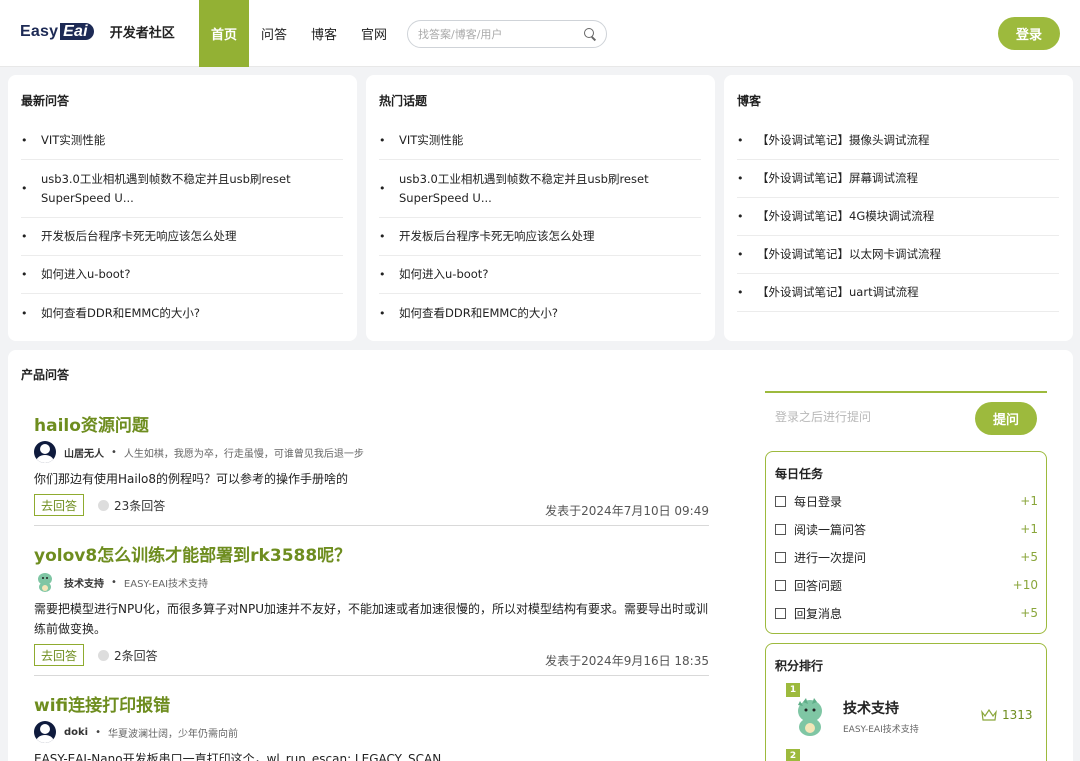  I want to click on card-title: 热门话题, so click(403, 101).